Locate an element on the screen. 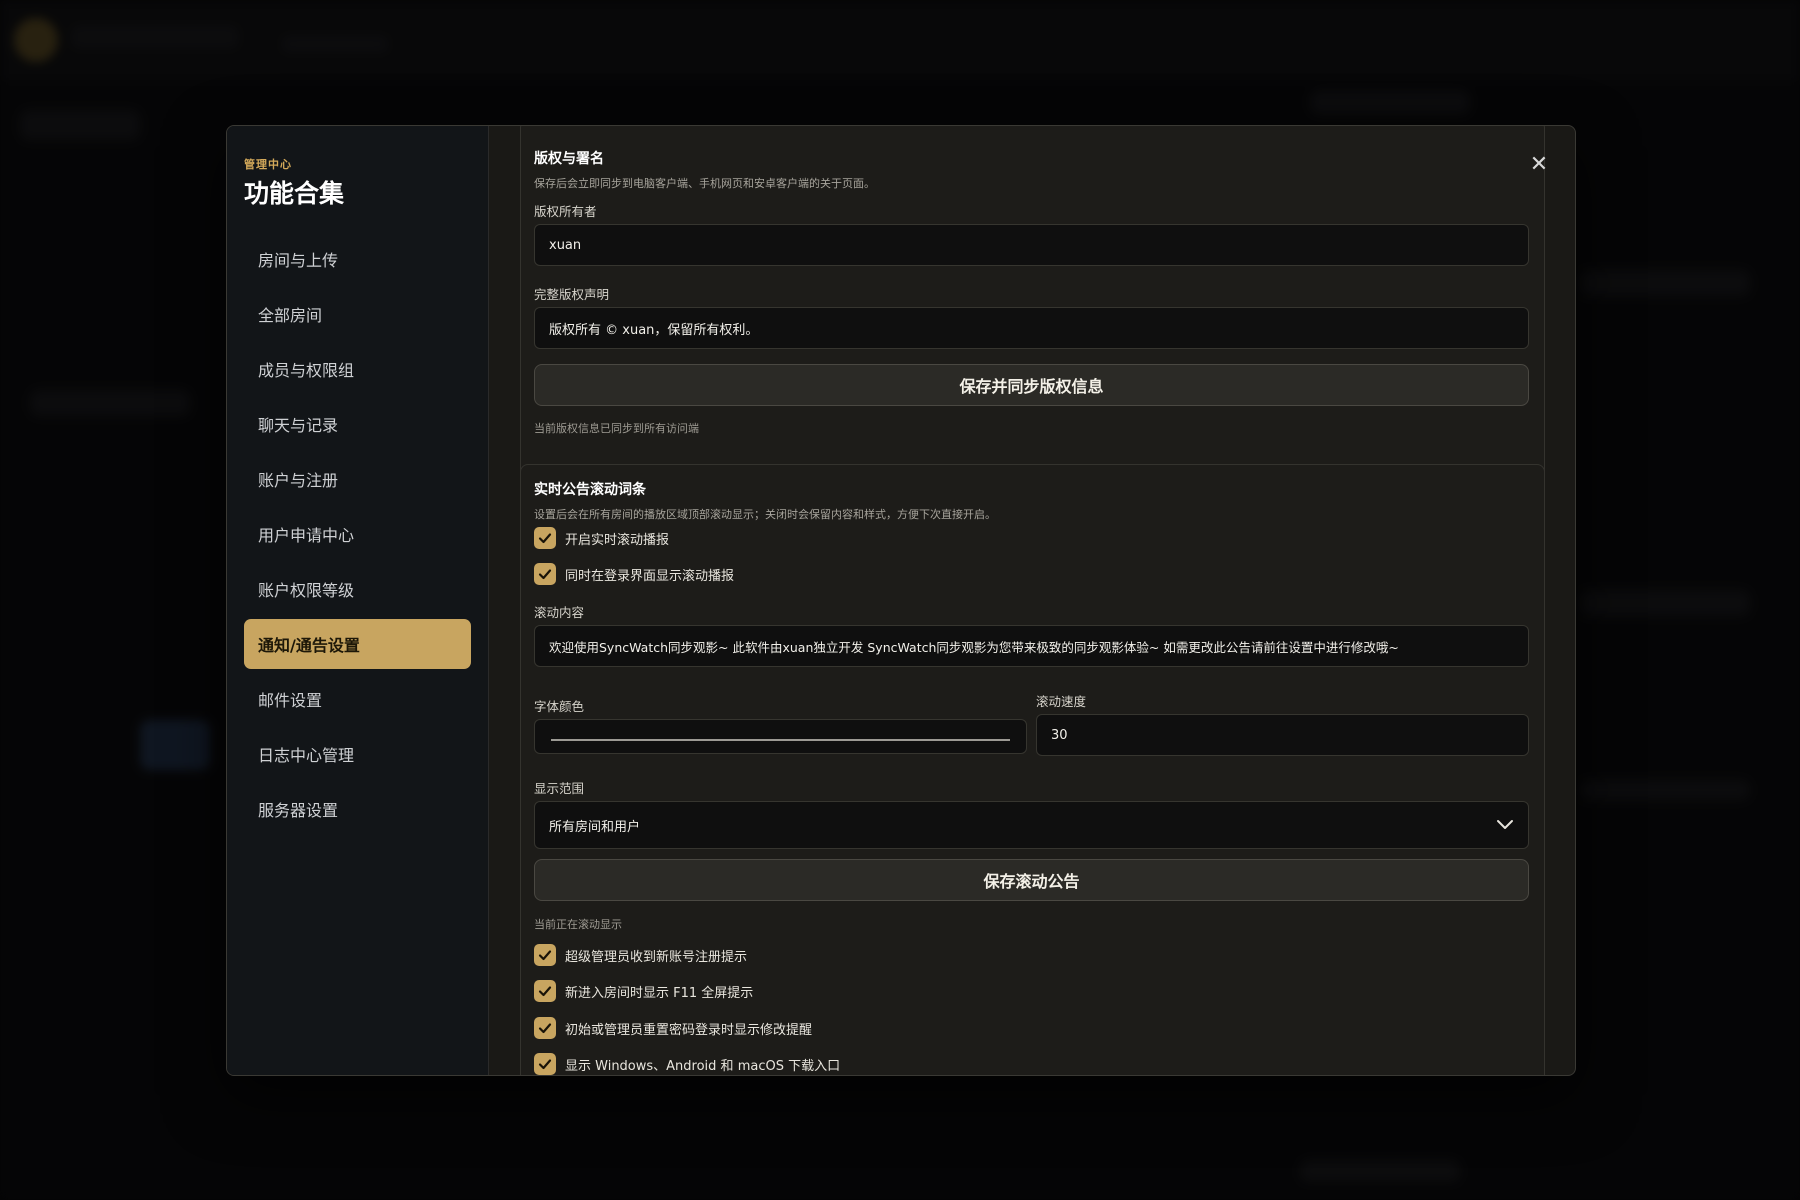  statement-label: 完整版权声明 is located at coordinates (572, 294).